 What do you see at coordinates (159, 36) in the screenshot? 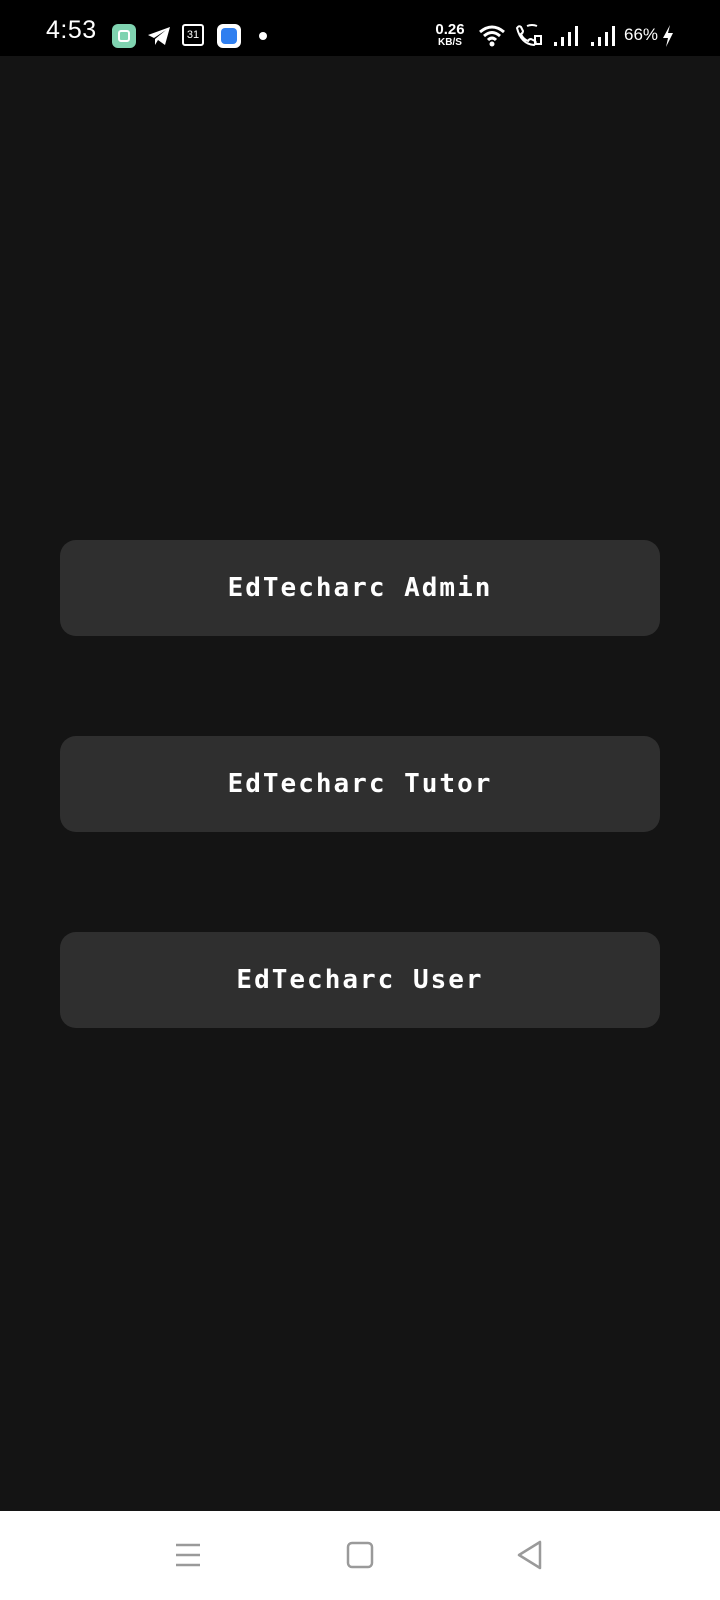
I see `telegram-icon` at bounding box center [159, 36].